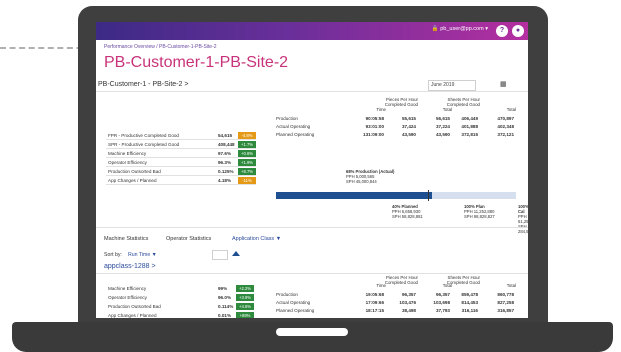 This screenshot has height=352, width=621. Describe the element at coordinates (245, 297) in the screenshot. I see `trend-badge: +3.9%` at that location.